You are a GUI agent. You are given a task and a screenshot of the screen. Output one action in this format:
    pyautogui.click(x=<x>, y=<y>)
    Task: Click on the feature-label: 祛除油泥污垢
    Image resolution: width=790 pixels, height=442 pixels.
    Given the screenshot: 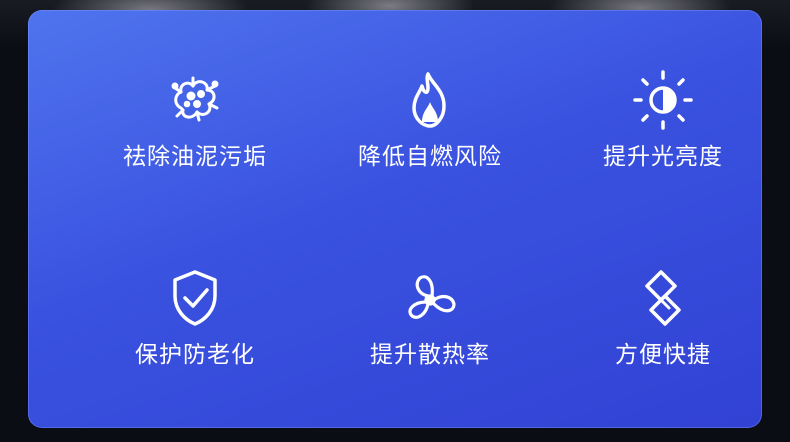 What is the action you would take?
    pyautogui.click(x=195, y=157)
    